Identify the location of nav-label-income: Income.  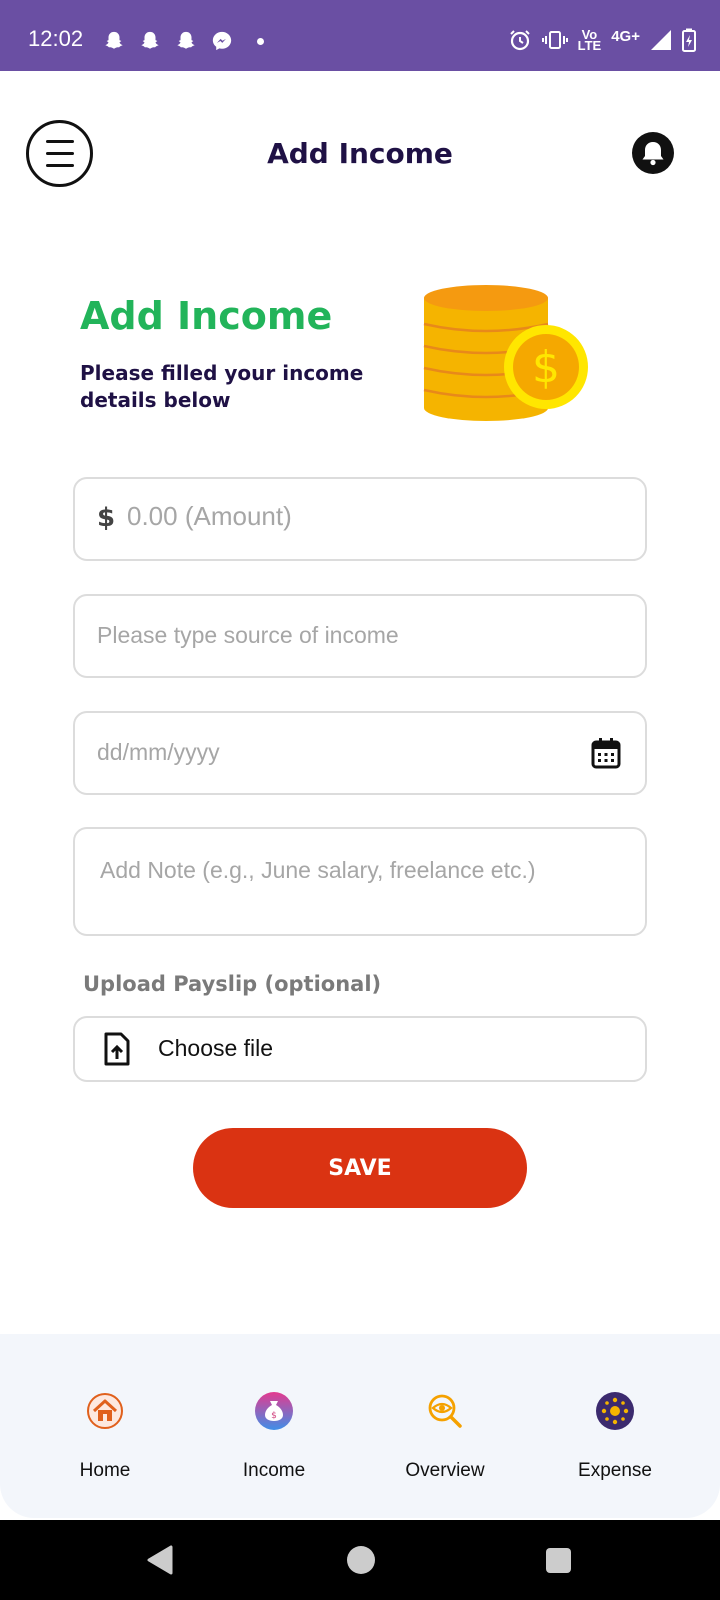
(274, 1470).